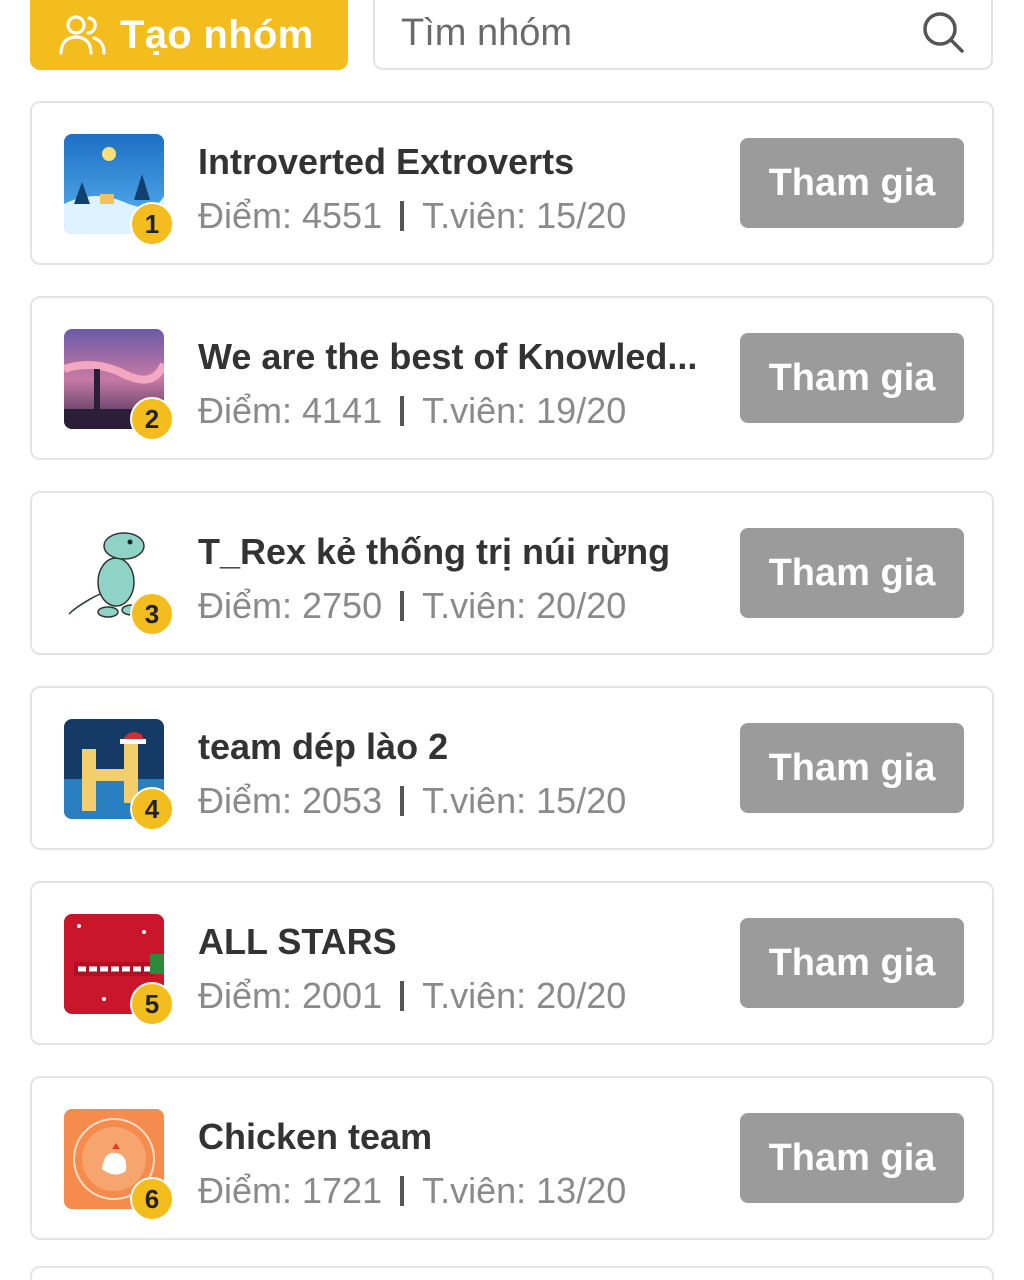  What do you see at coordinates (290, 800) in the screenshot?
I see `group-score: Điểm: 2053` at bounding box center [290, 800].